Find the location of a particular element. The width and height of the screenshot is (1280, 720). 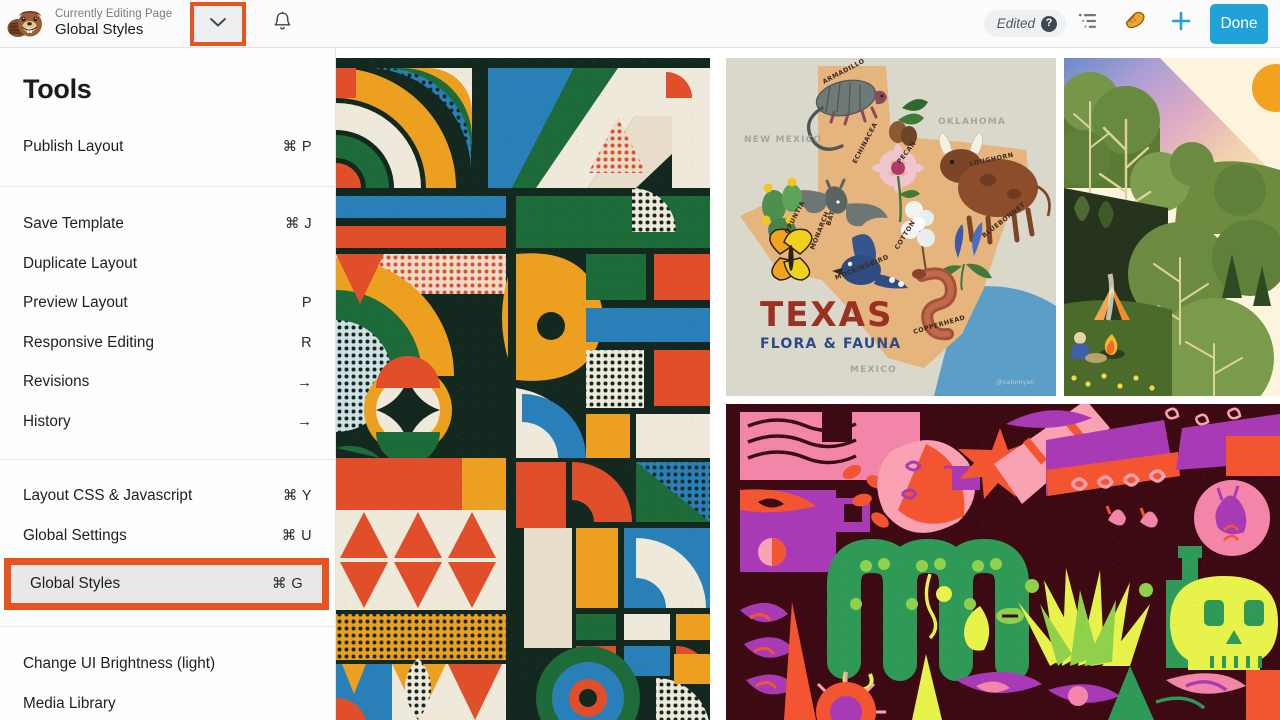

beaver-logo-icon is located at coordinates (26, 24).